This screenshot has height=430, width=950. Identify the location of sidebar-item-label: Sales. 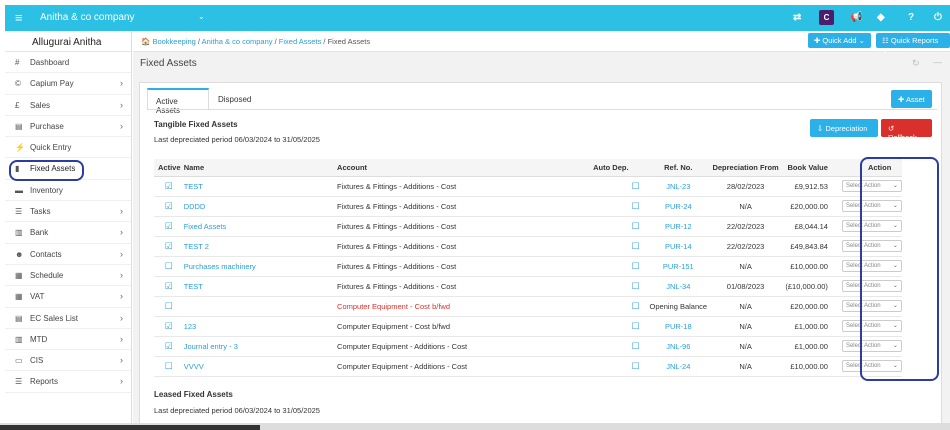
(40, 105).